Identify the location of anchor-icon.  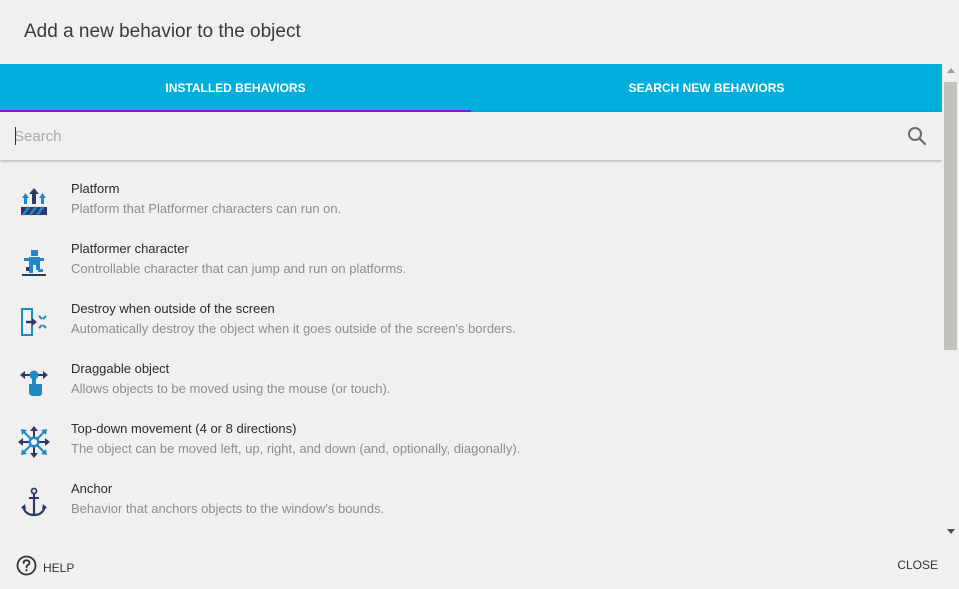
(34, 502).